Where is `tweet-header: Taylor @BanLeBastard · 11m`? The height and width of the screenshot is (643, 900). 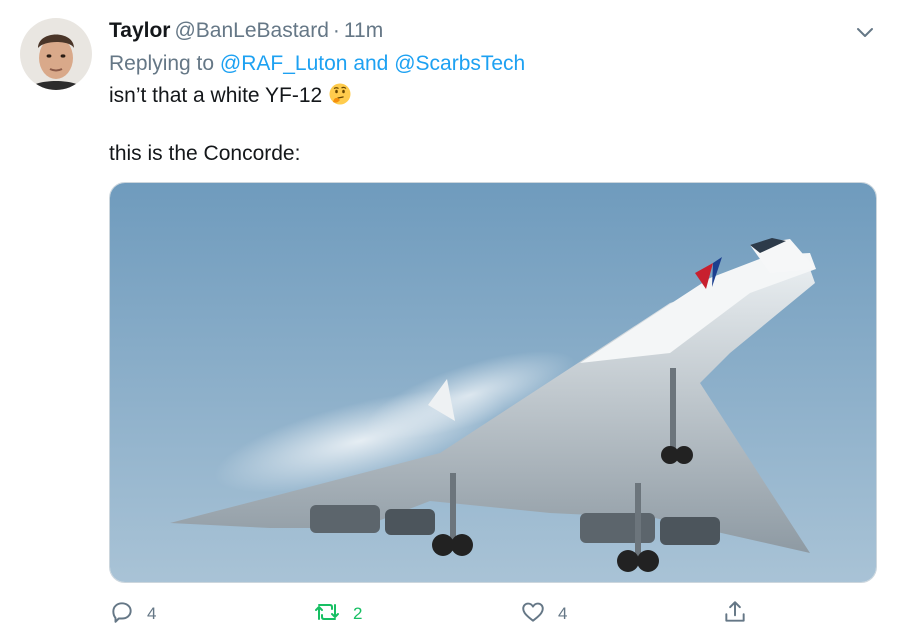
tweet-header: Taylor @BanLeBastard · 11m is located at coordinates (246, 31).